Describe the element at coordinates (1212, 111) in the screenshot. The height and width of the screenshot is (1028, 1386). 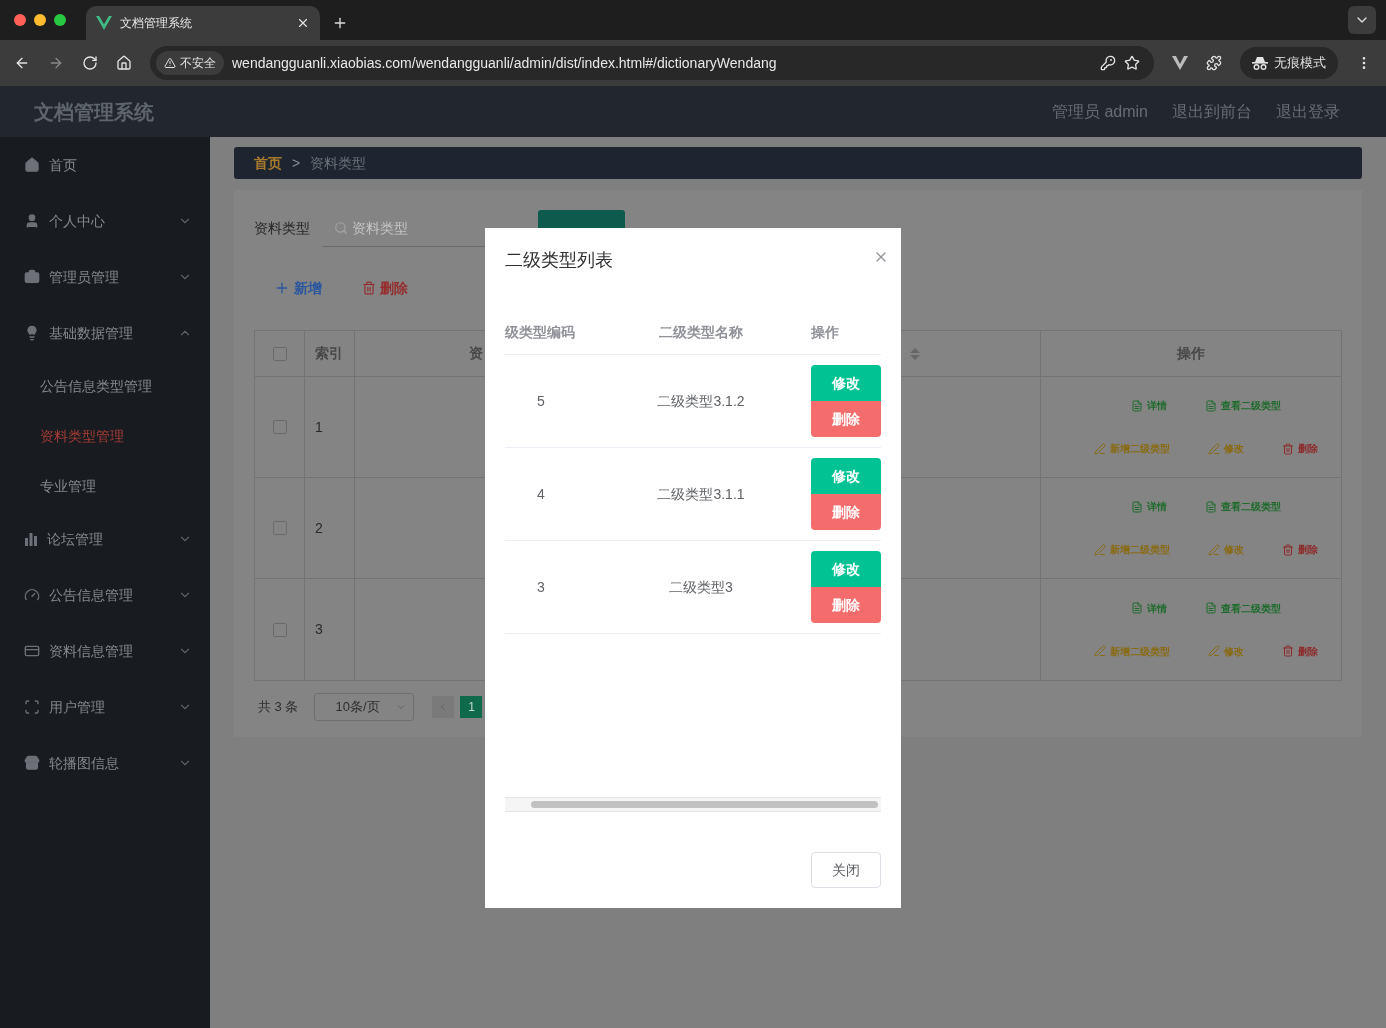
I see `header-link: 退出到前台` at that location.